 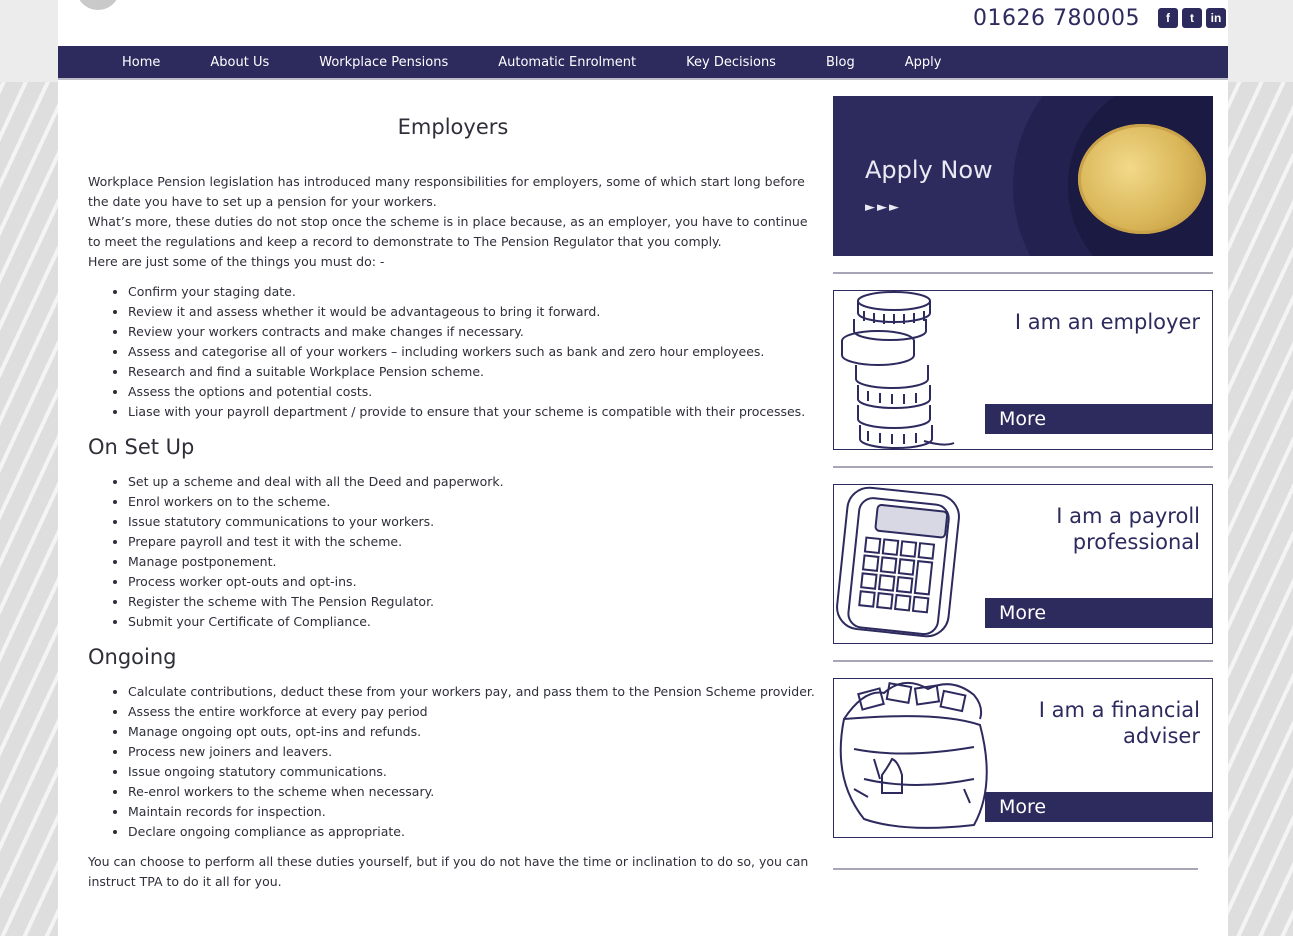 I want to click on twitter-icon: t, so click(x=1192, y=18).